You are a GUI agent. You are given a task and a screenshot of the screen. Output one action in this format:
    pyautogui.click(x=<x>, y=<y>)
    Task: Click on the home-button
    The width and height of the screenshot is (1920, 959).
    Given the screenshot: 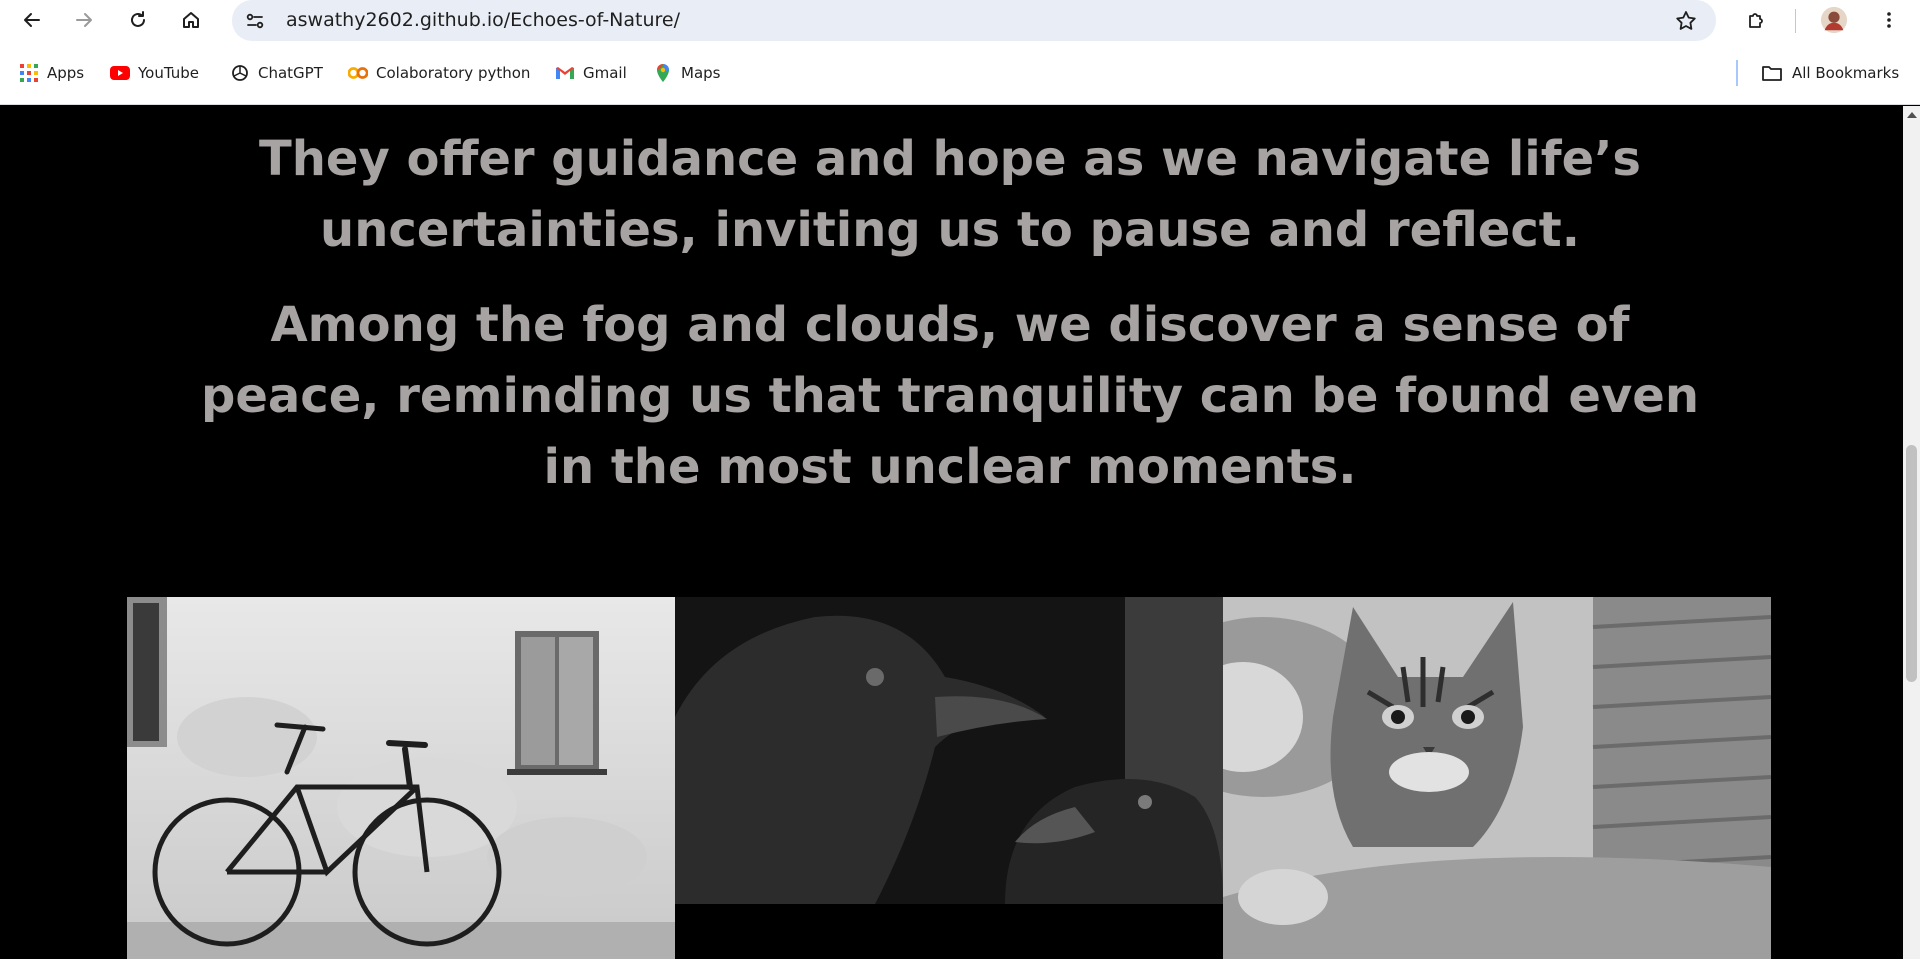 What is the action you would take?
    pyautogui.click(x=191, y=20)
    